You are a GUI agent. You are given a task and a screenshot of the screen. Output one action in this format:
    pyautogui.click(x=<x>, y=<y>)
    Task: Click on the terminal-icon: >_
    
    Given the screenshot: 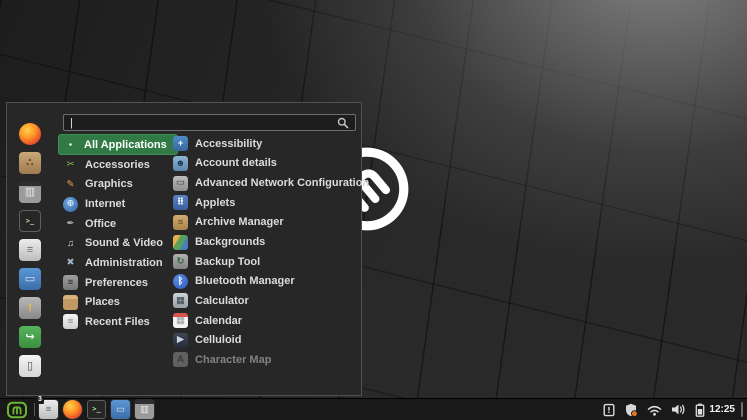 What is the action you would take?
    pyautogui.click(x=30, y=221)
    